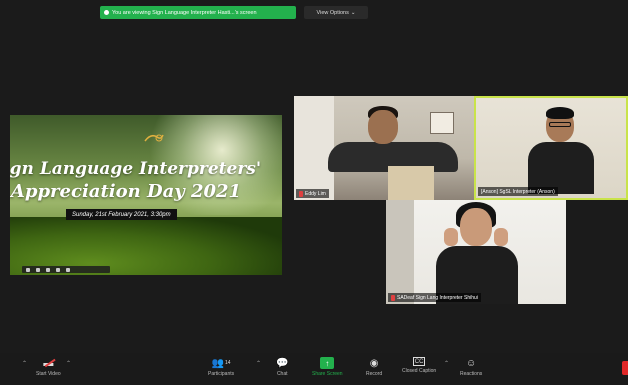 The height and width of the screenshot is (385, 628). I want to click on participants-button: 👥 14 Participants, so click(221, 367).